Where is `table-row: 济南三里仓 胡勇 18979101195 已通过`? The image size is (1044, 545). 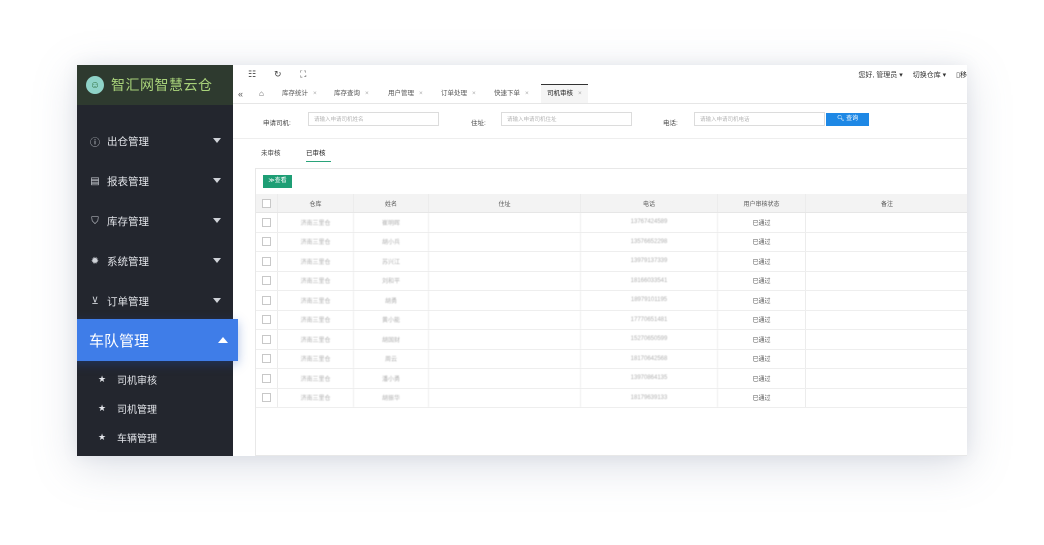 table-row: 济南三里仓 胡勇 18979101195 已通过 is located at coordinates (611, 301).